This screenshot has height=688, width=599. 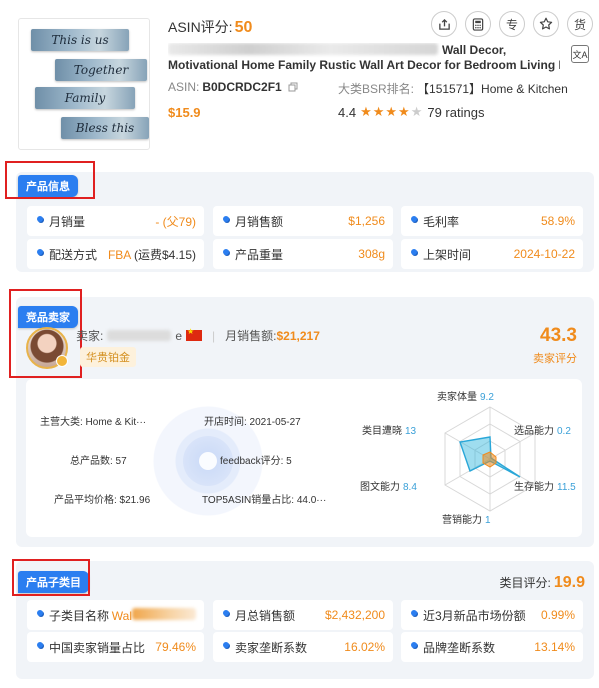 I want to click on radar-label: 选品能力 0.2, so click(x=542, y=431).